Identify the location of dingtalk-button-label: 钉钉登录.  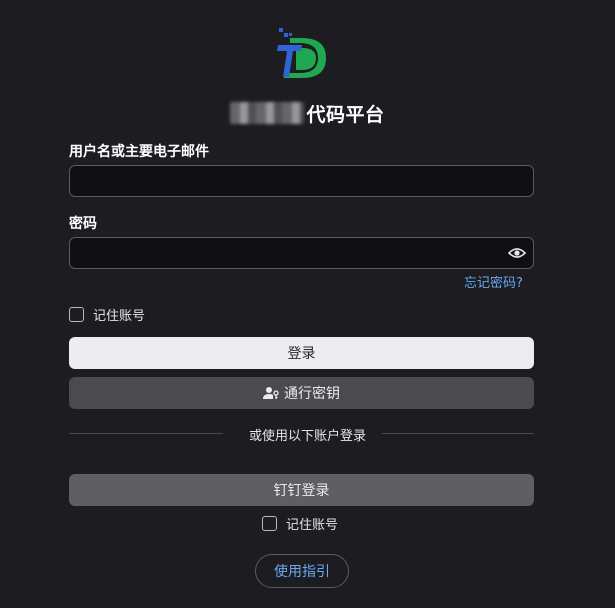
(301, 491).